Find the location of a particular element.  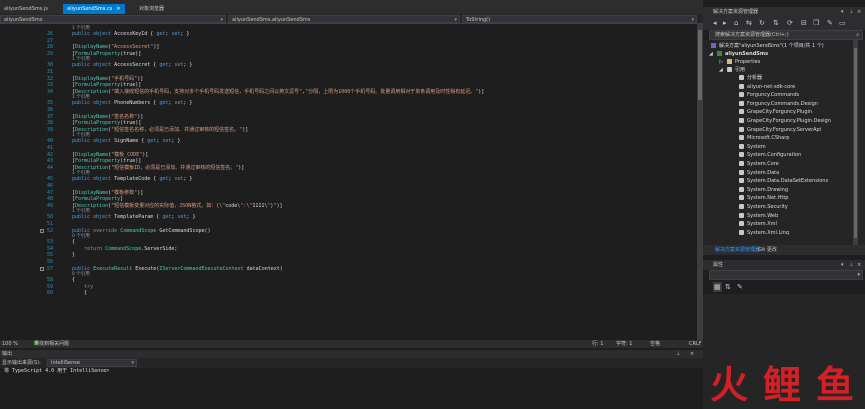

project-dropdown: aliyunSendSms ▾ is located at coordinates (113, 19).